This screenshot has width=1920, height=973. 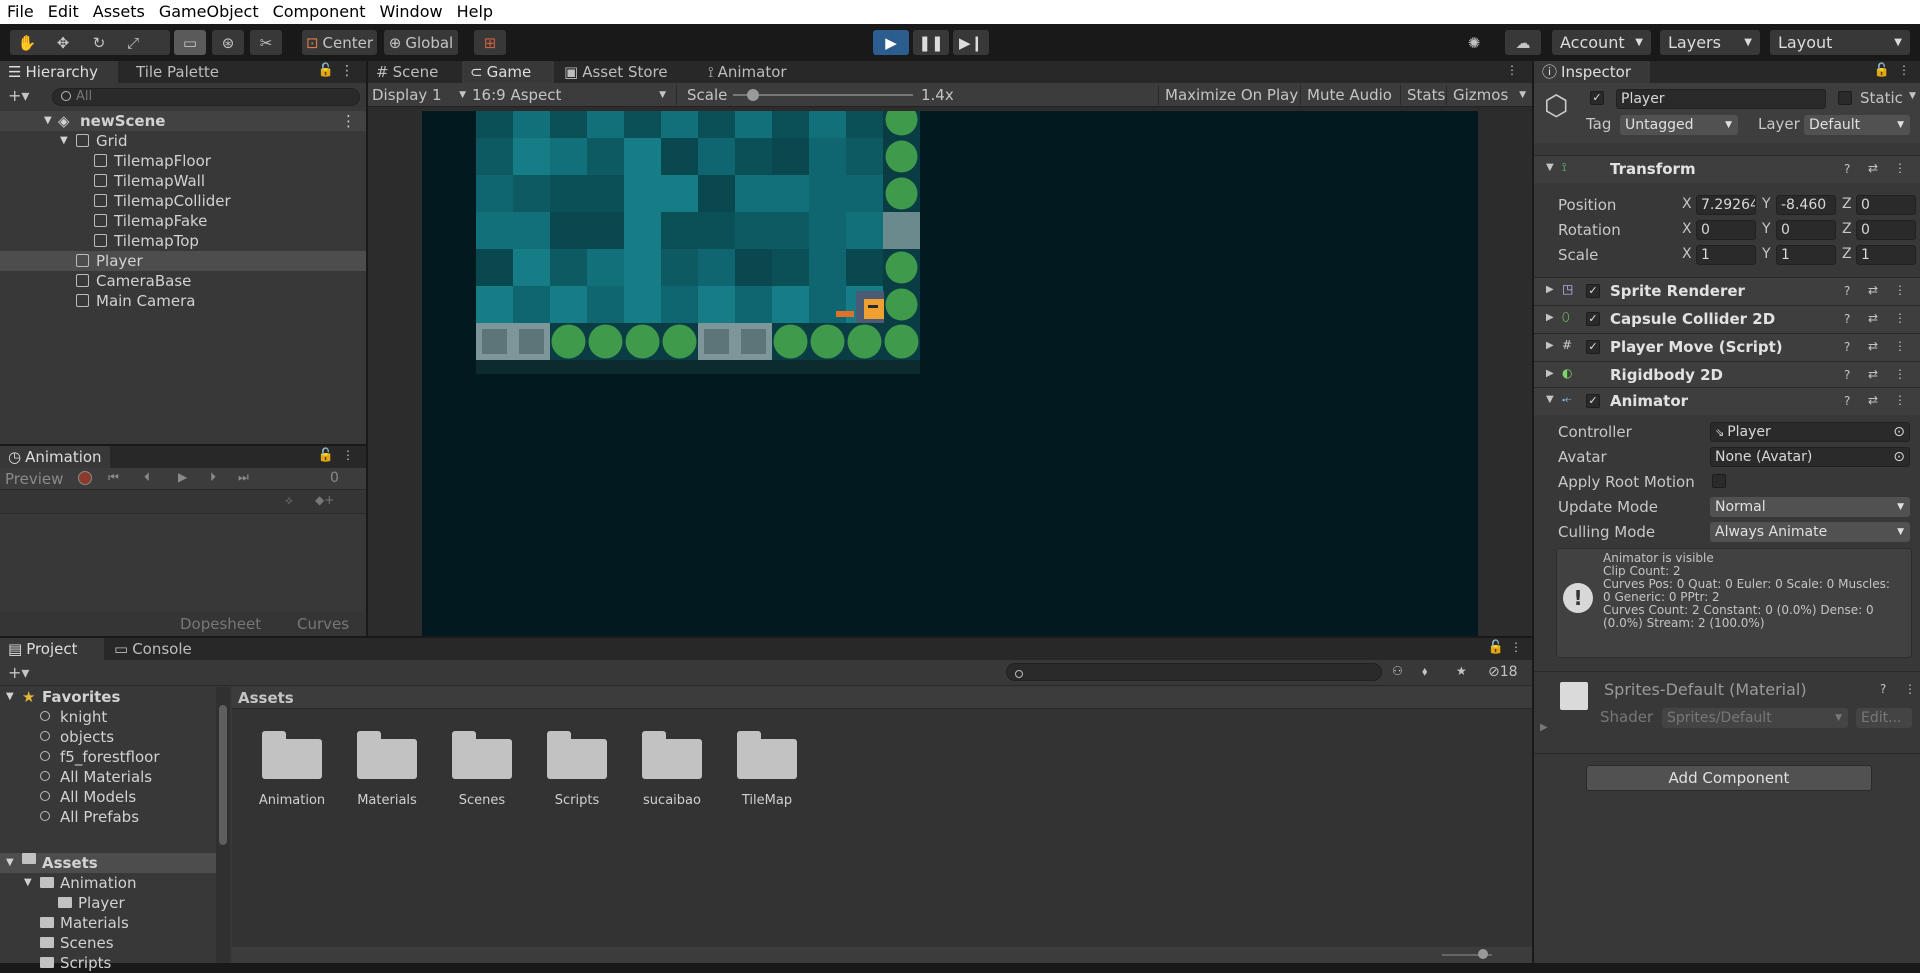 What do you see at coordinates (1755, 718) in the screenshot?
I see `shader-dropdown: Sprites/Default ▼` at bounding box center [1755, 718].